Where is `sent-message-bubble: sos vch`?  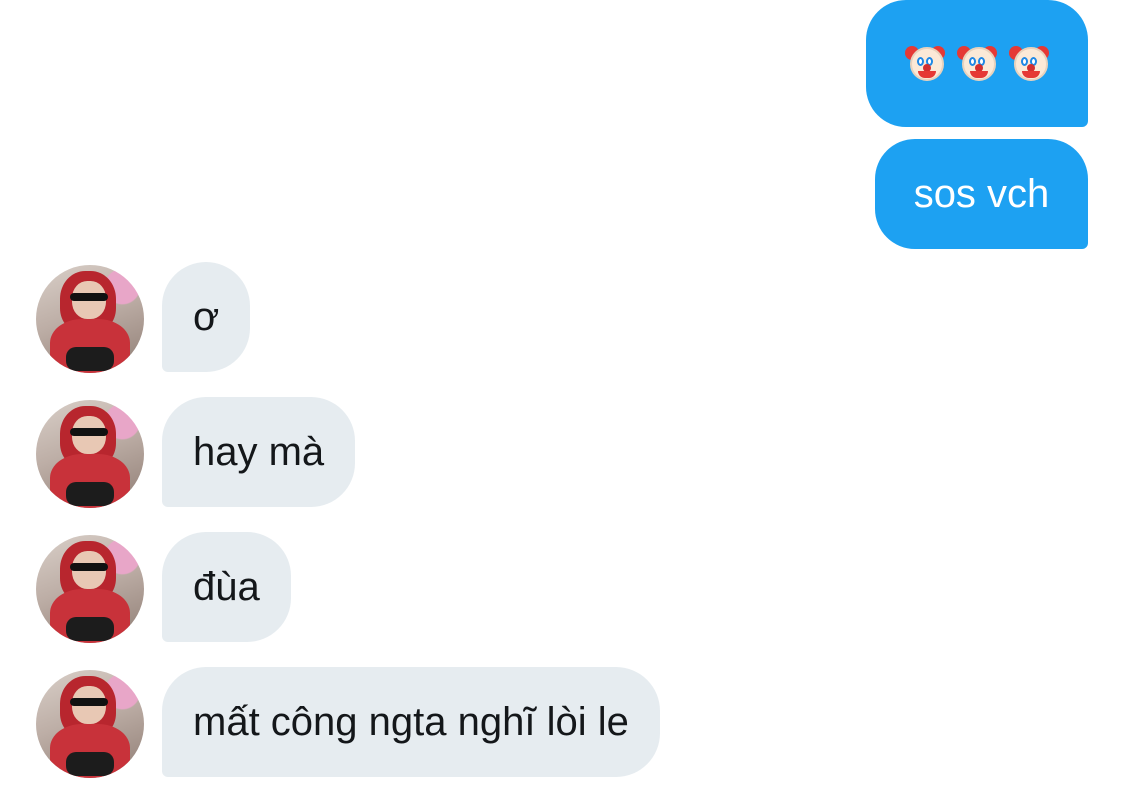
sent-message-bubble: sos vch is located at coordinates (981, 194).